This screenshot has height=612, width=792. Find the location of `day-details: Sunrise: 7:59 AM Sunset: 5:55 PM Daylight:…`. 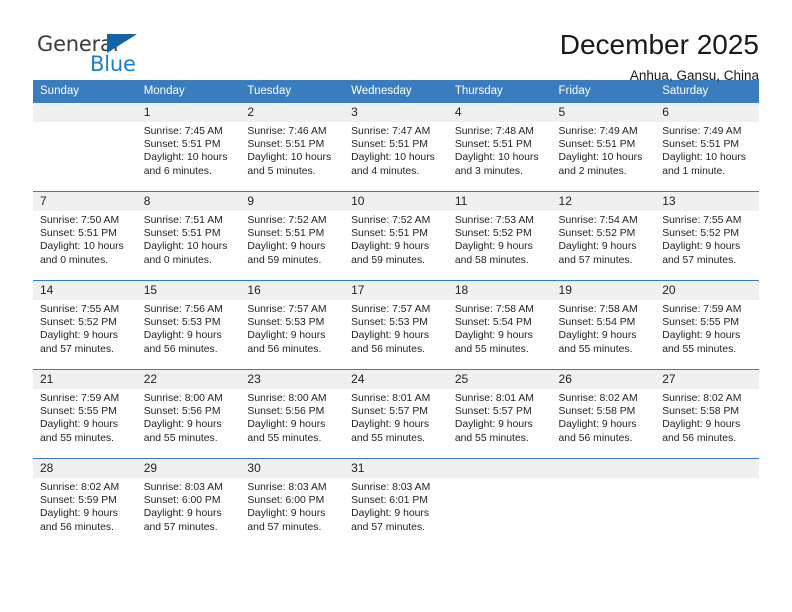

day-details: Sunrise: 7:59 AM Sunset: 5:55 PM Daylight:… is located at coordinates (85, 417).